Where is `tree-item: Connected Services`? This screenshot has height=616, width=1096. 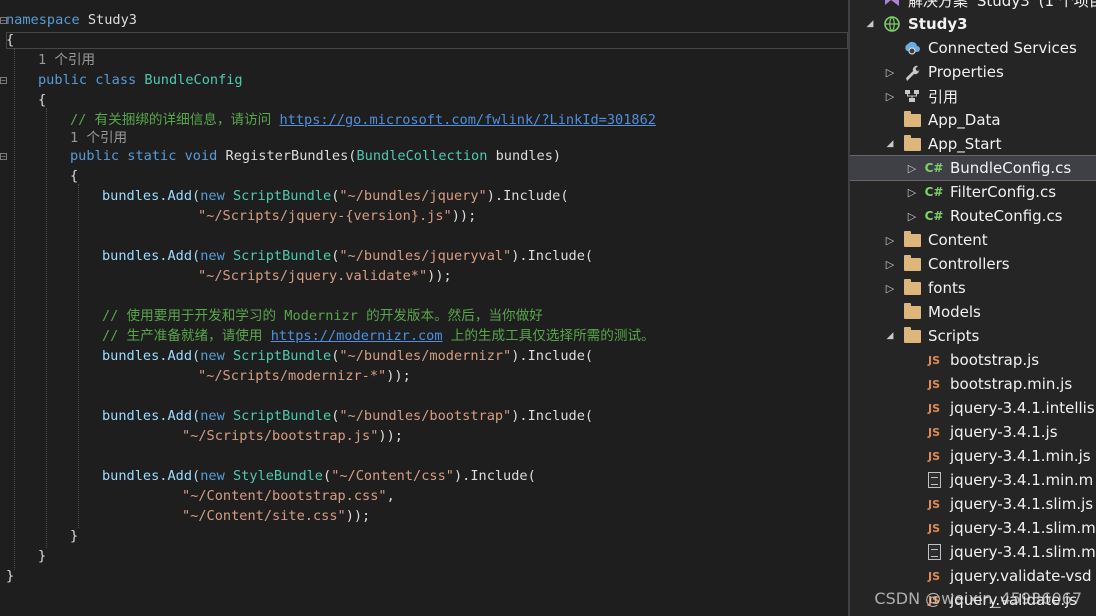
tree-item: Connected Services is located at coordinates (973, 48).